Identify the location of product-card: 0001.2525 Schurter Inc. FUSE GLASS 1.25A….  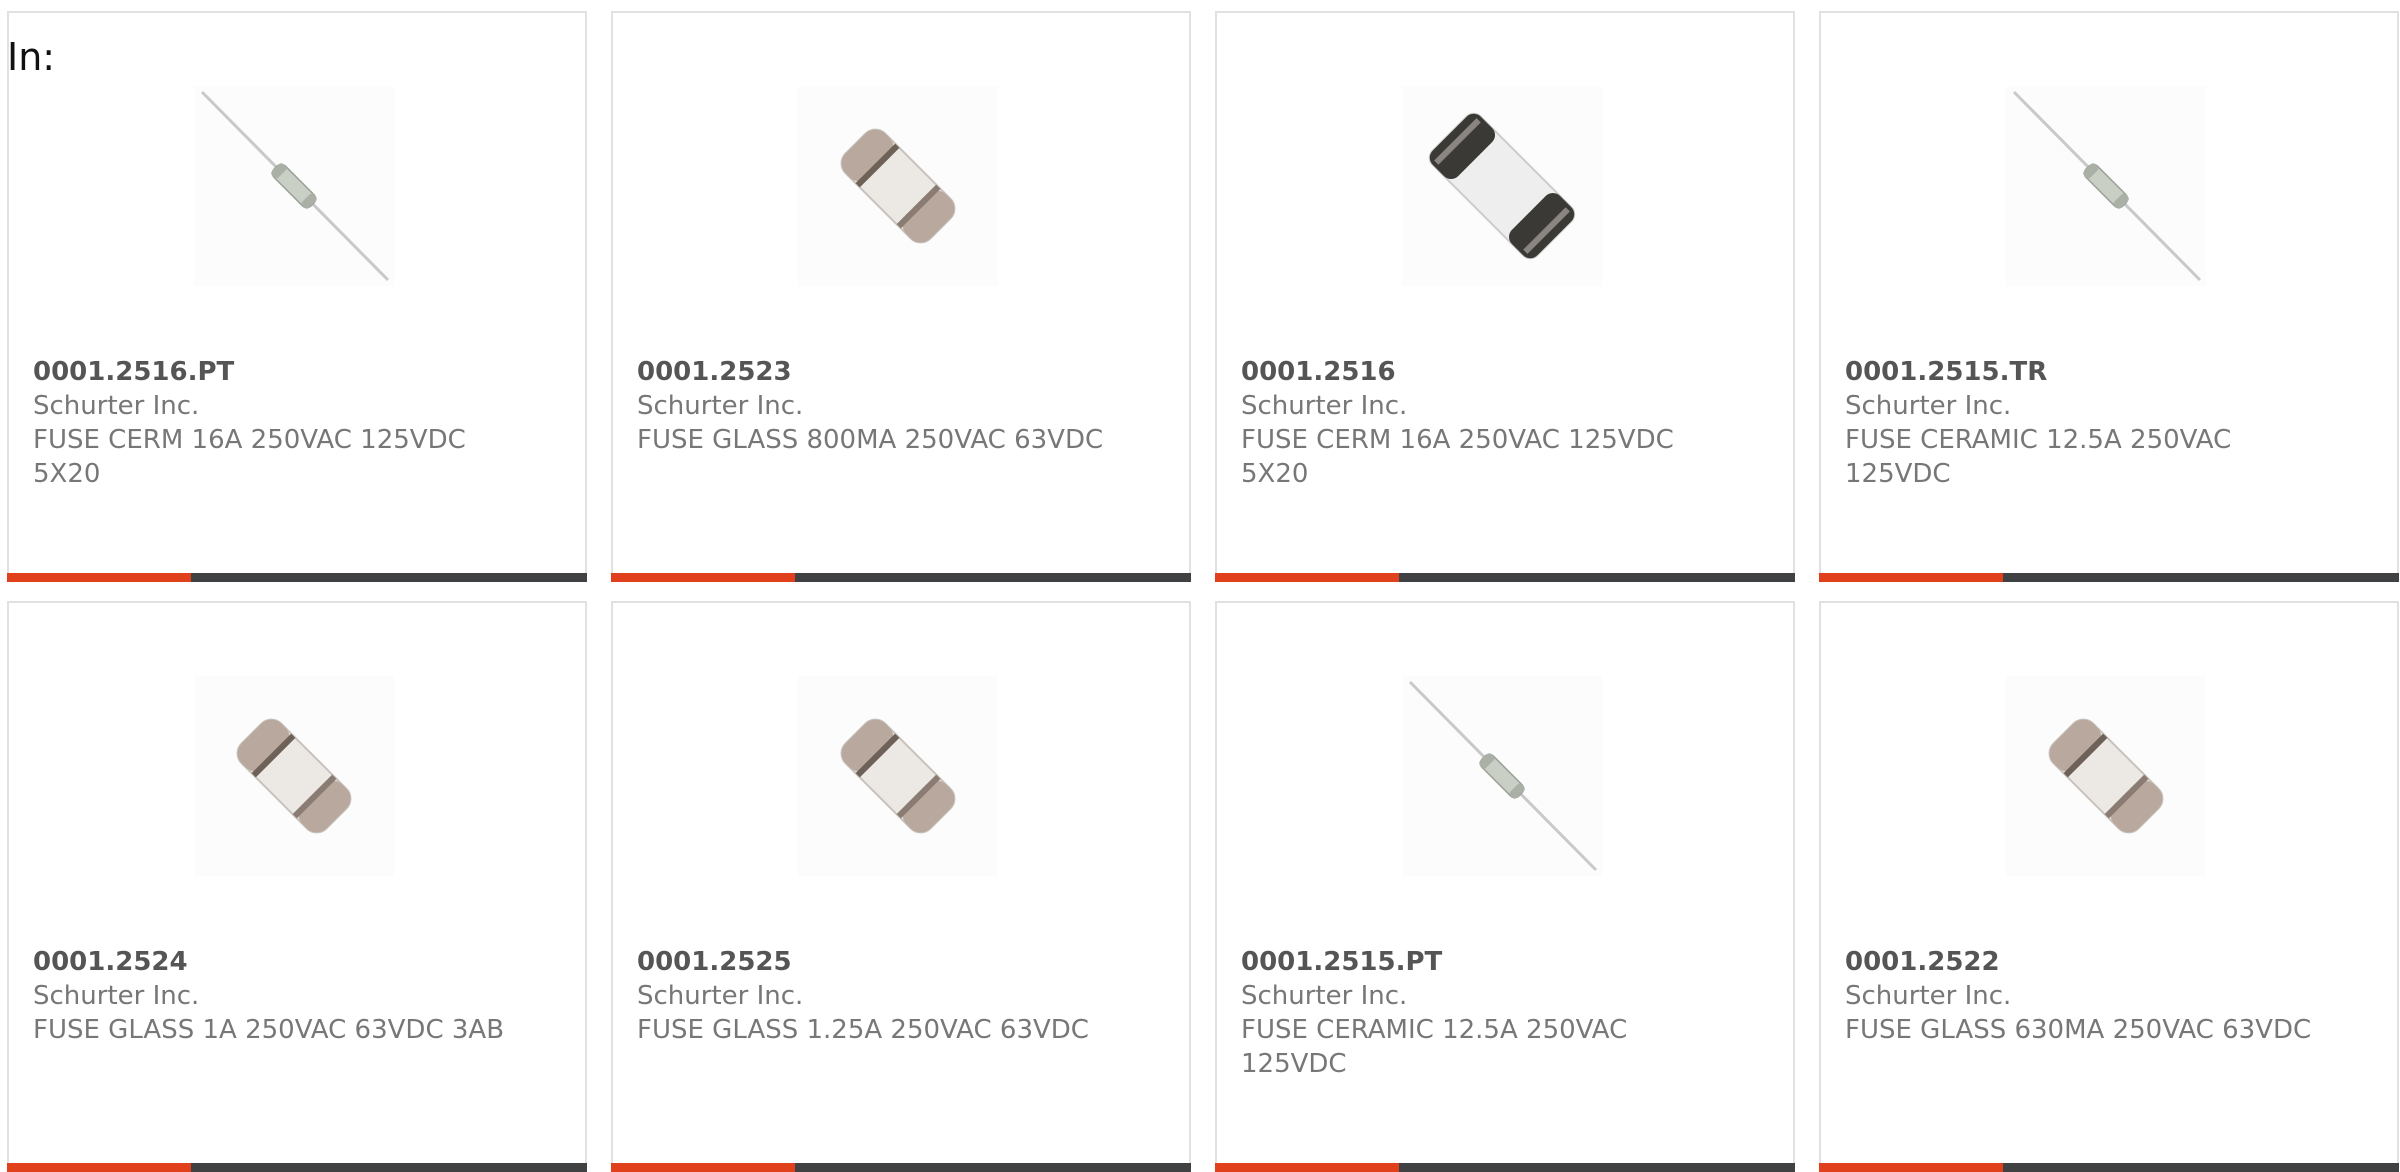
(901, 886).